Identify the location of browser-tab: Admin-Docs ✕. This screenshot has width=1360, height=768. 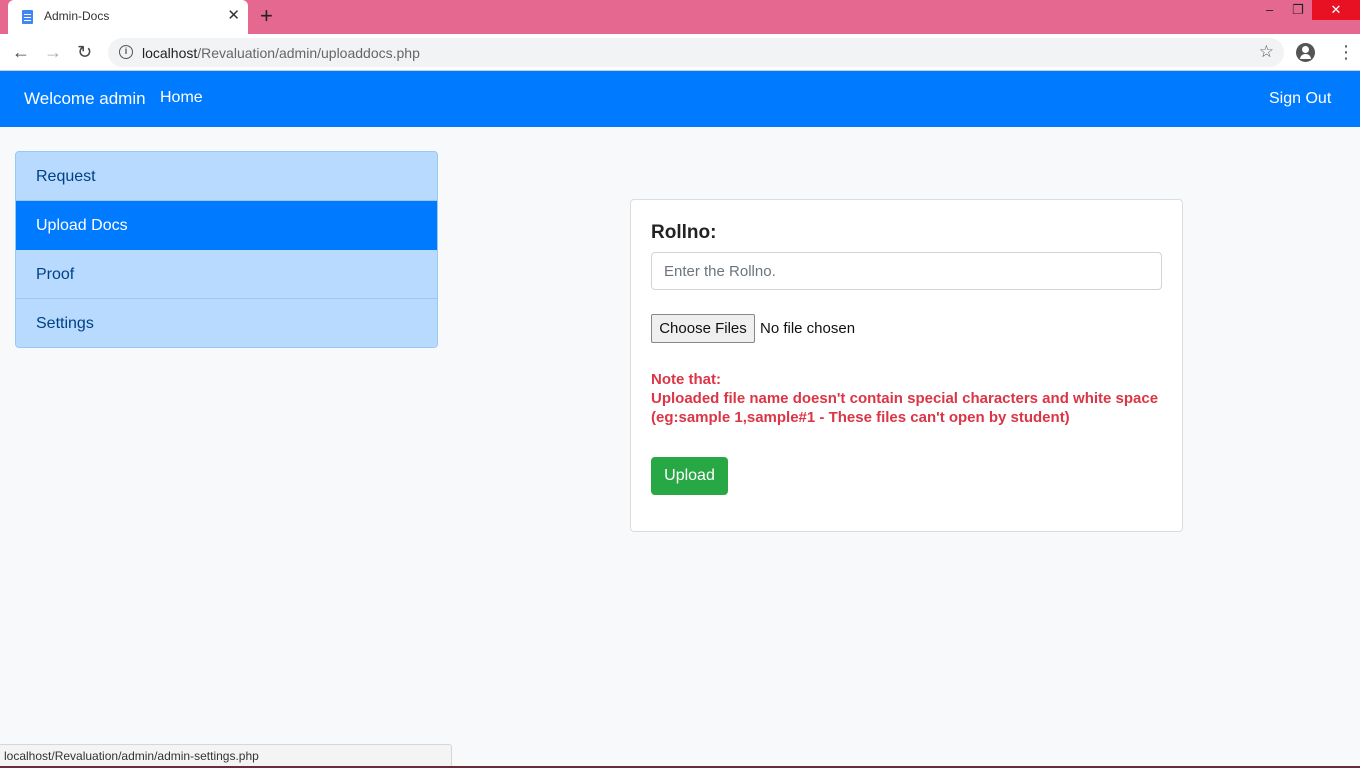
(128, 17).